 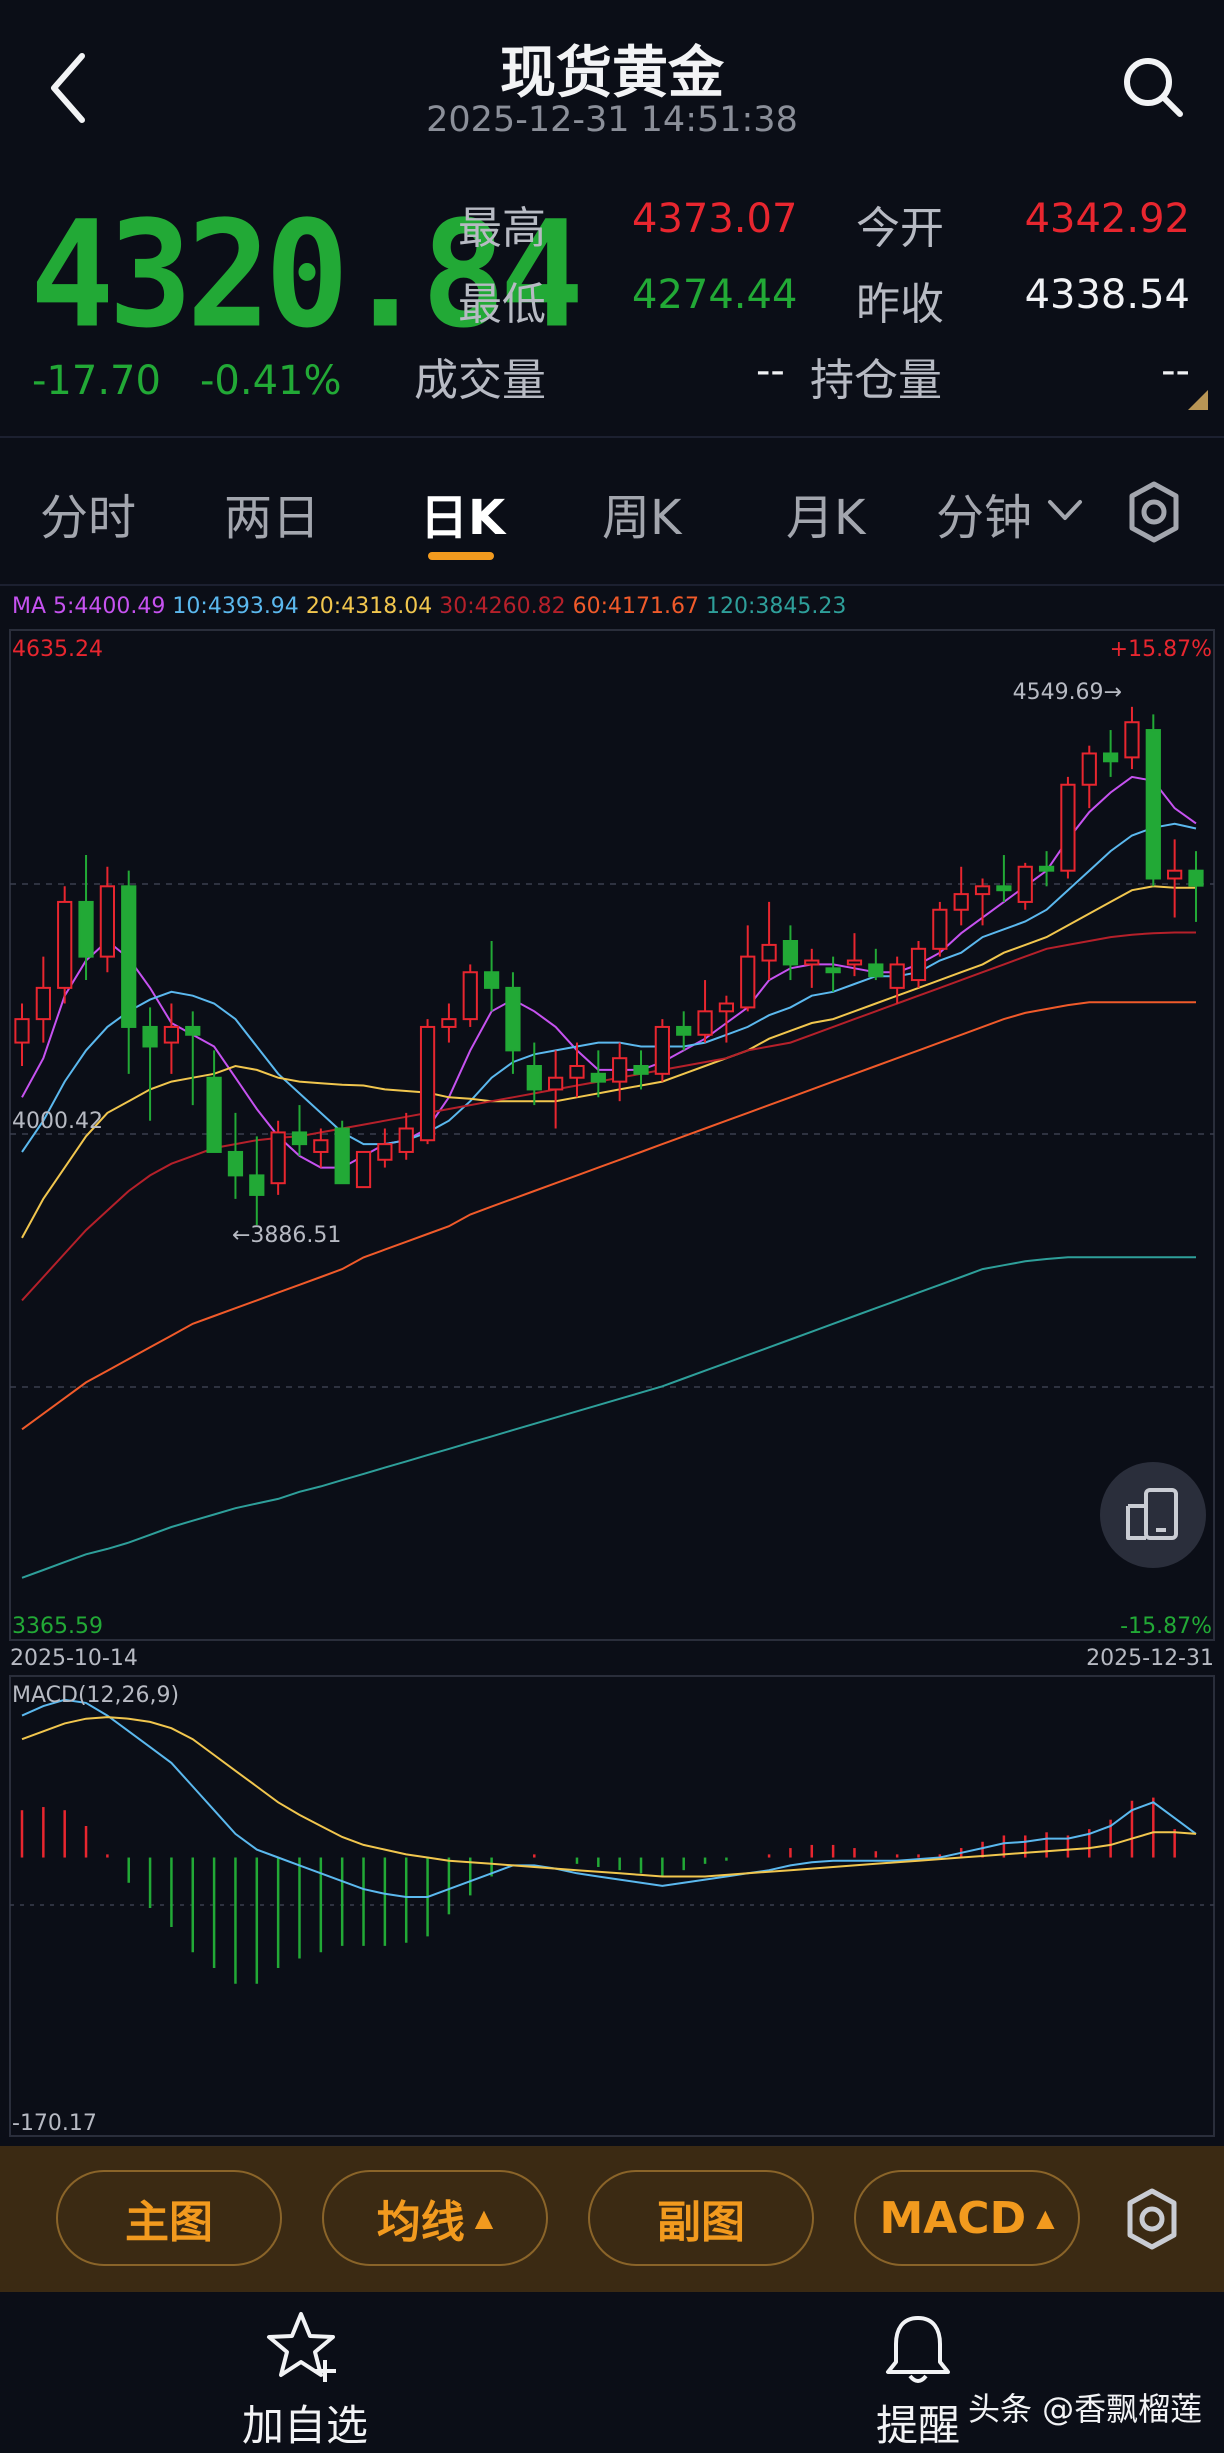 What do you see at coordinates (953, 2218) in the screenshot?
I see `macd-button-label: MACD` at bounding box center [953, 2218].